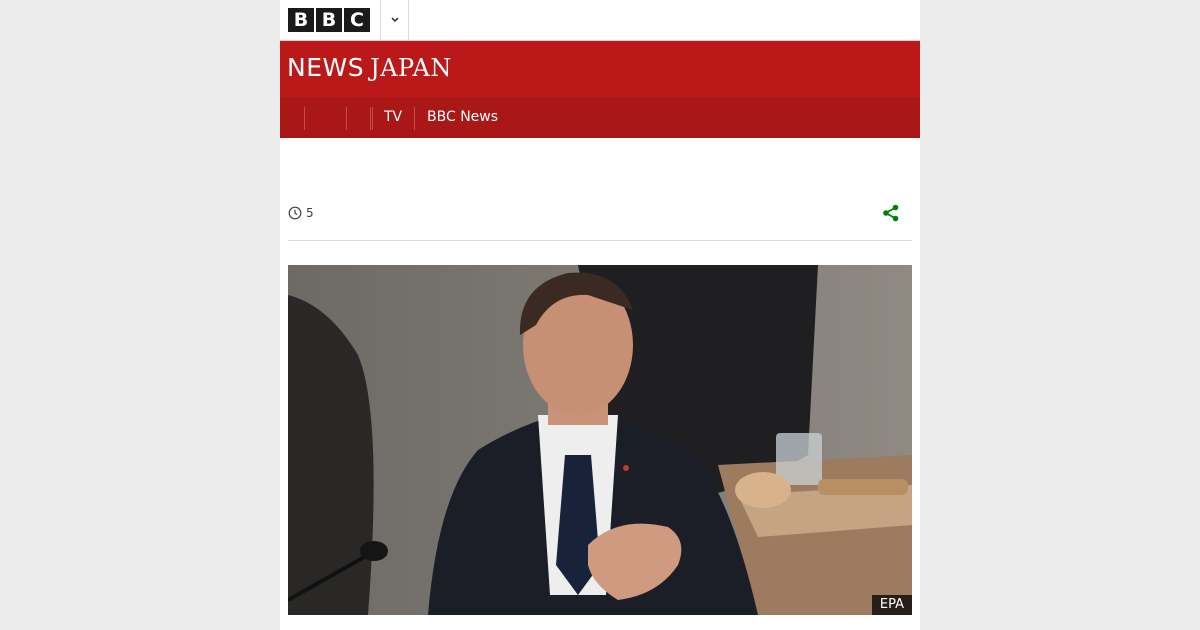 Image resolution: width=1200 pixels, height=630 pixels. Describe the element at coordinates (310, 213) in the screenshot. I see `read-time-value: 5` at that location.